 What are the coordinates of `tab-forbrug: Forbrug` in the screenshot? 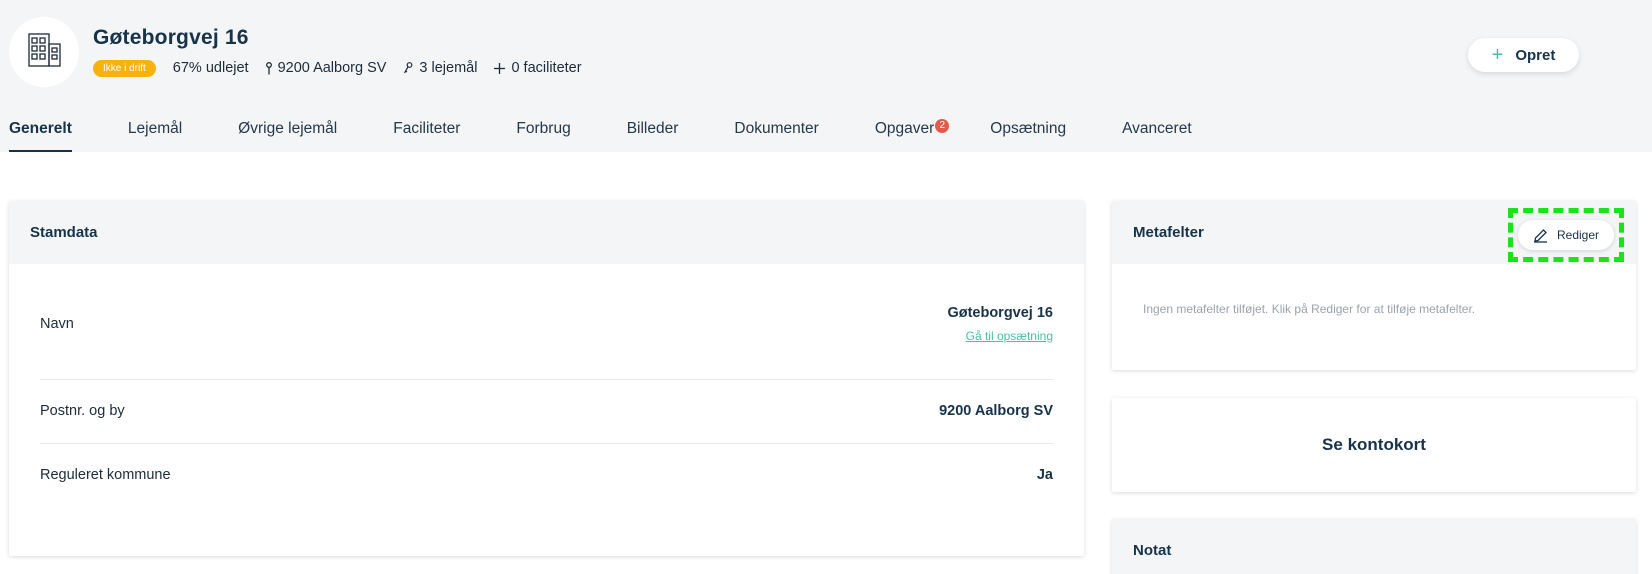 It's located at (543, 136).